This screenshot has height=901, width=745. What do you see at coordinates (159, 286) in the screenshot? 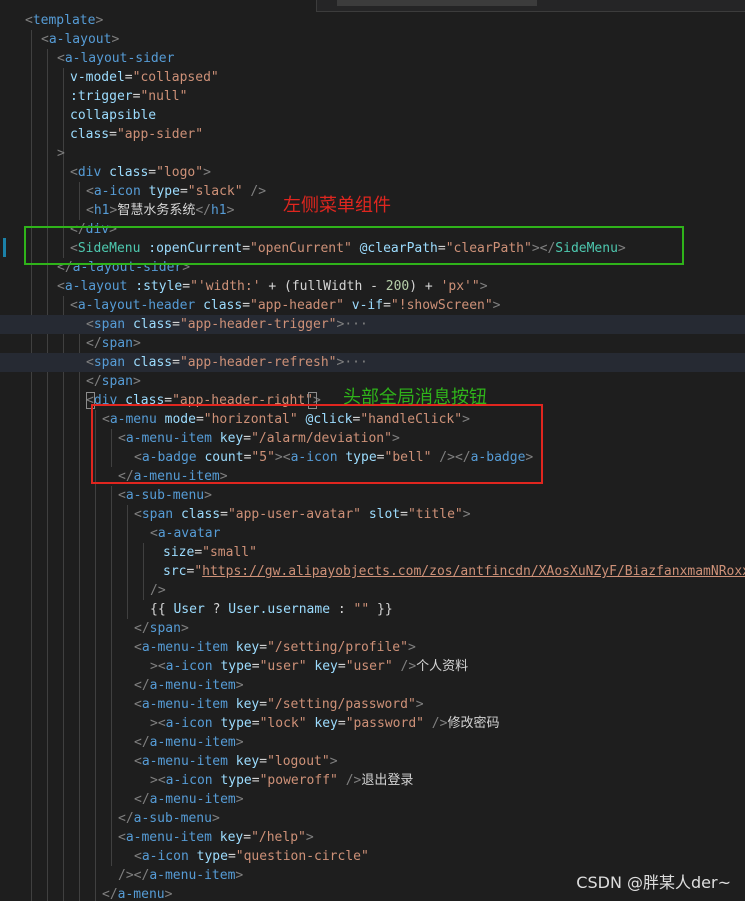
I see `attr-name: :style` at bounding box center [159, 286].